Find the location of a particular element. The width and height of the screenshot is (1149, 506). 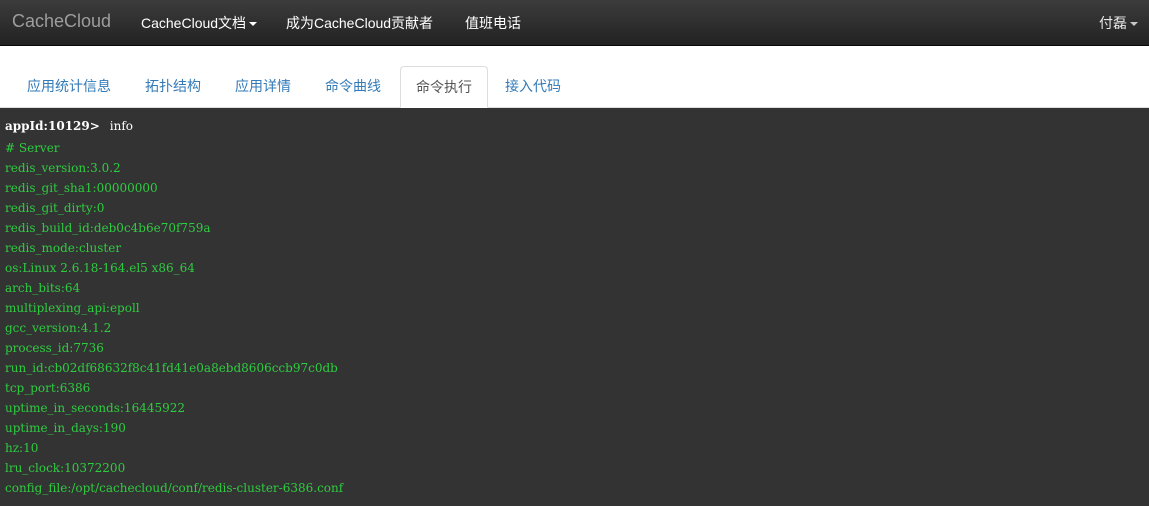

console-output-line: uptime_in_days:190 is located at coordinates (65, 428).